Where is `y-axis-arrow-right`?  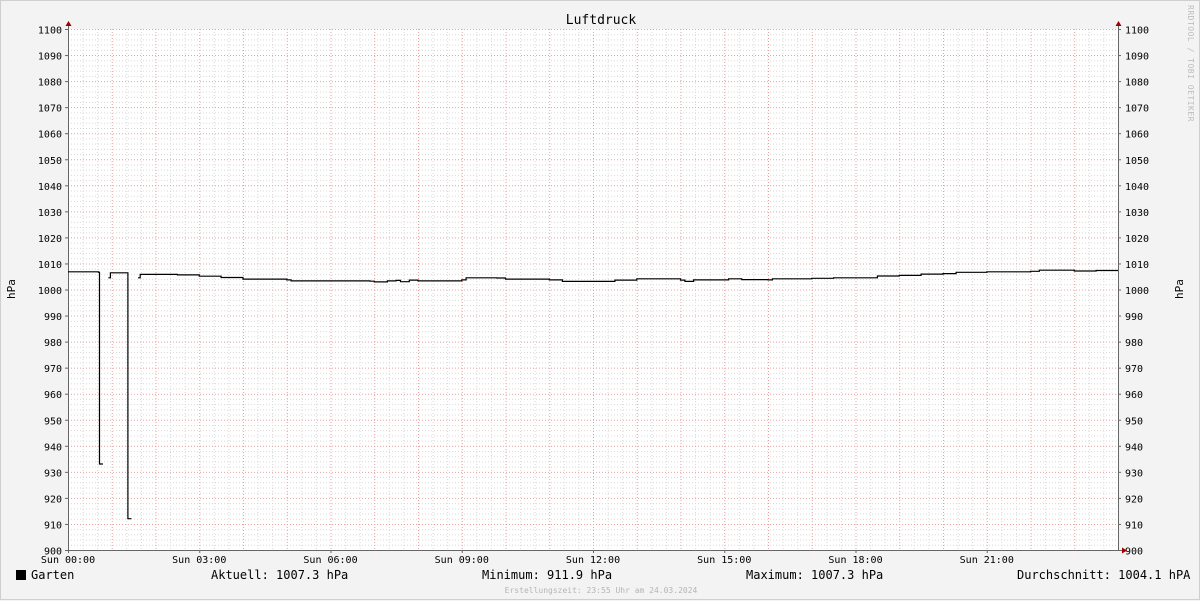 y-axis-arrow-right is located at coordinates (1118, 23).